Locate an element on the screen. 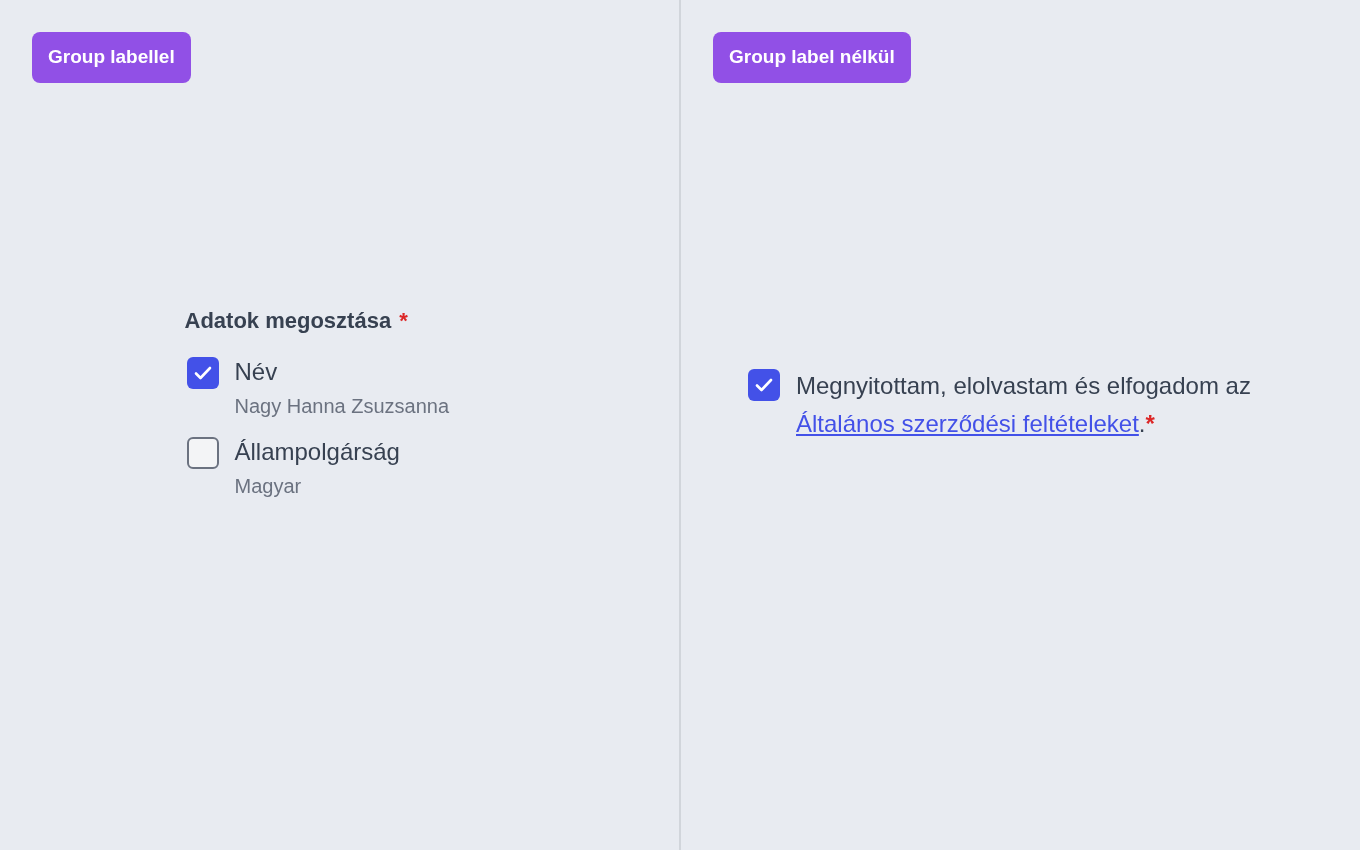 The height and width of the screenshot is (850, 1360). option-description: Magyar is located at coordinates (268, 486).